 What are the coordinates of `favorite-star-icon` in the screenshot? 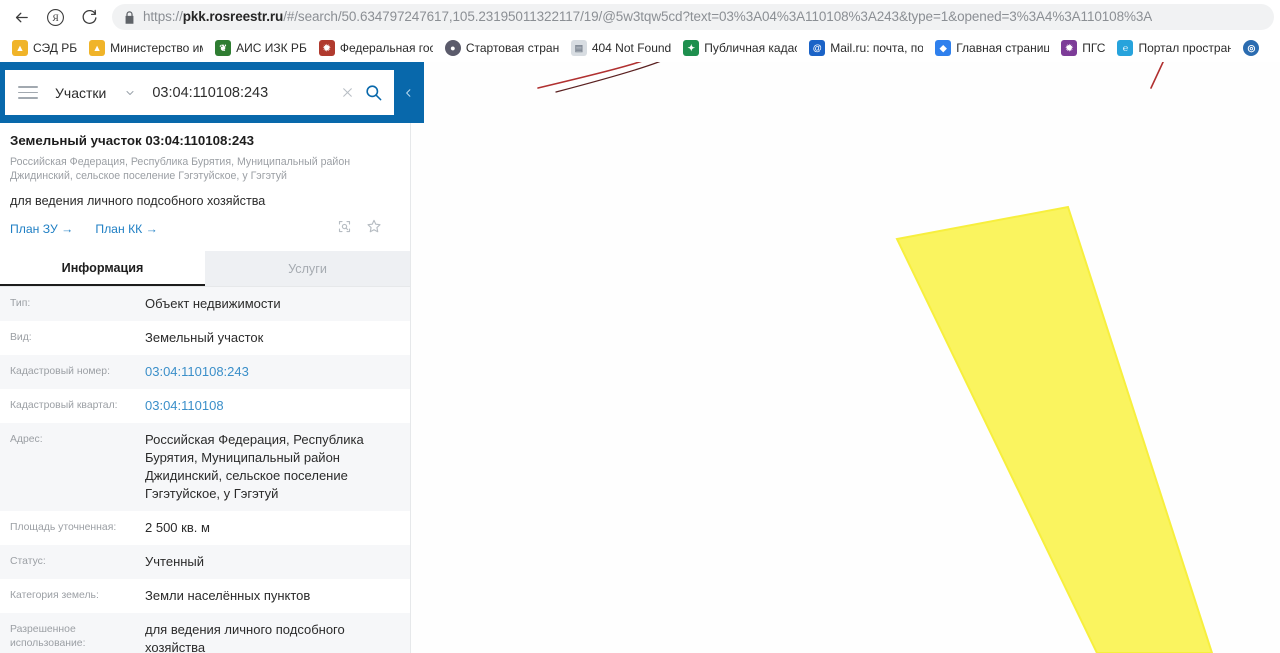 It's located at (374, 226).